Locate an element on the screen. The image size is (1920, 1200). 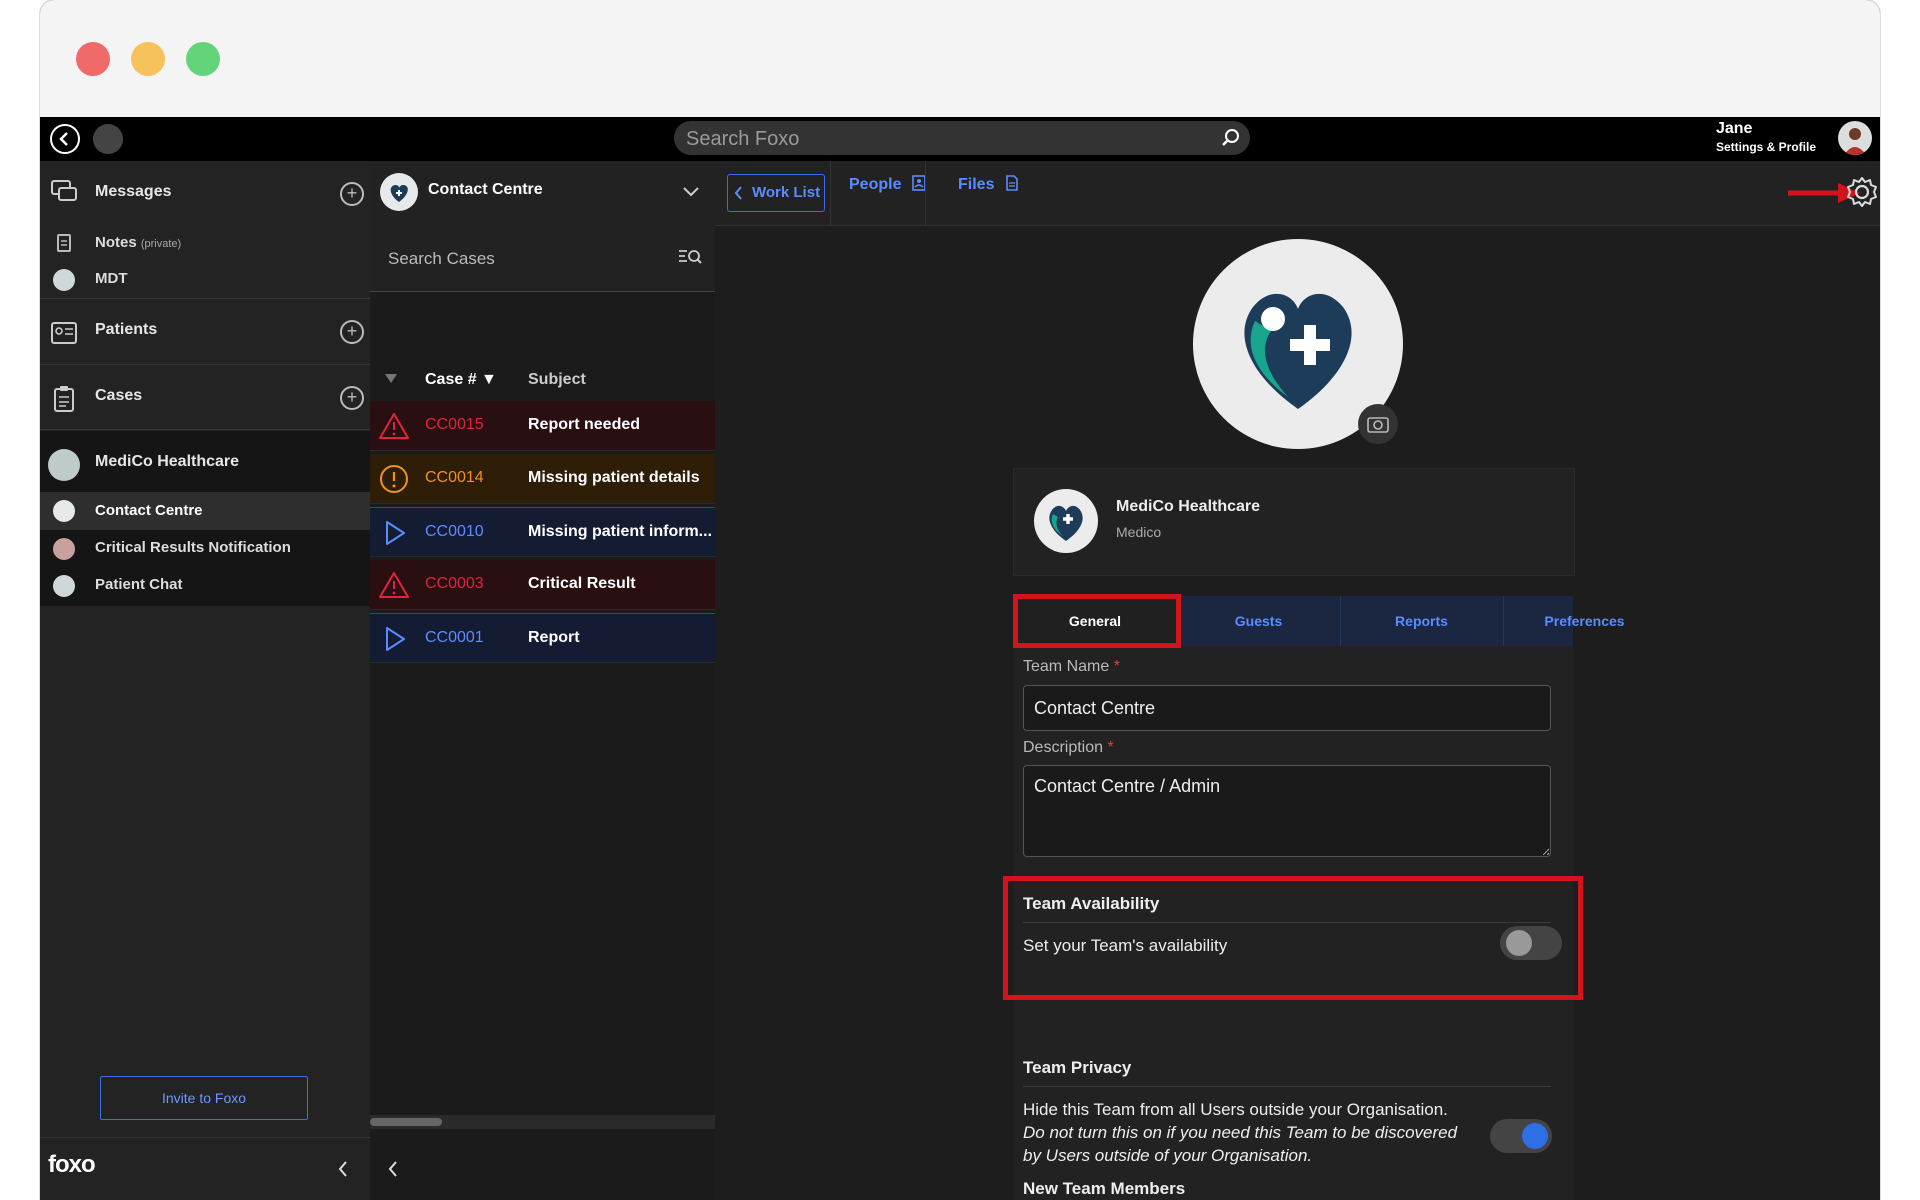
case-number: CC0003 is located at coordinates (454, 583).